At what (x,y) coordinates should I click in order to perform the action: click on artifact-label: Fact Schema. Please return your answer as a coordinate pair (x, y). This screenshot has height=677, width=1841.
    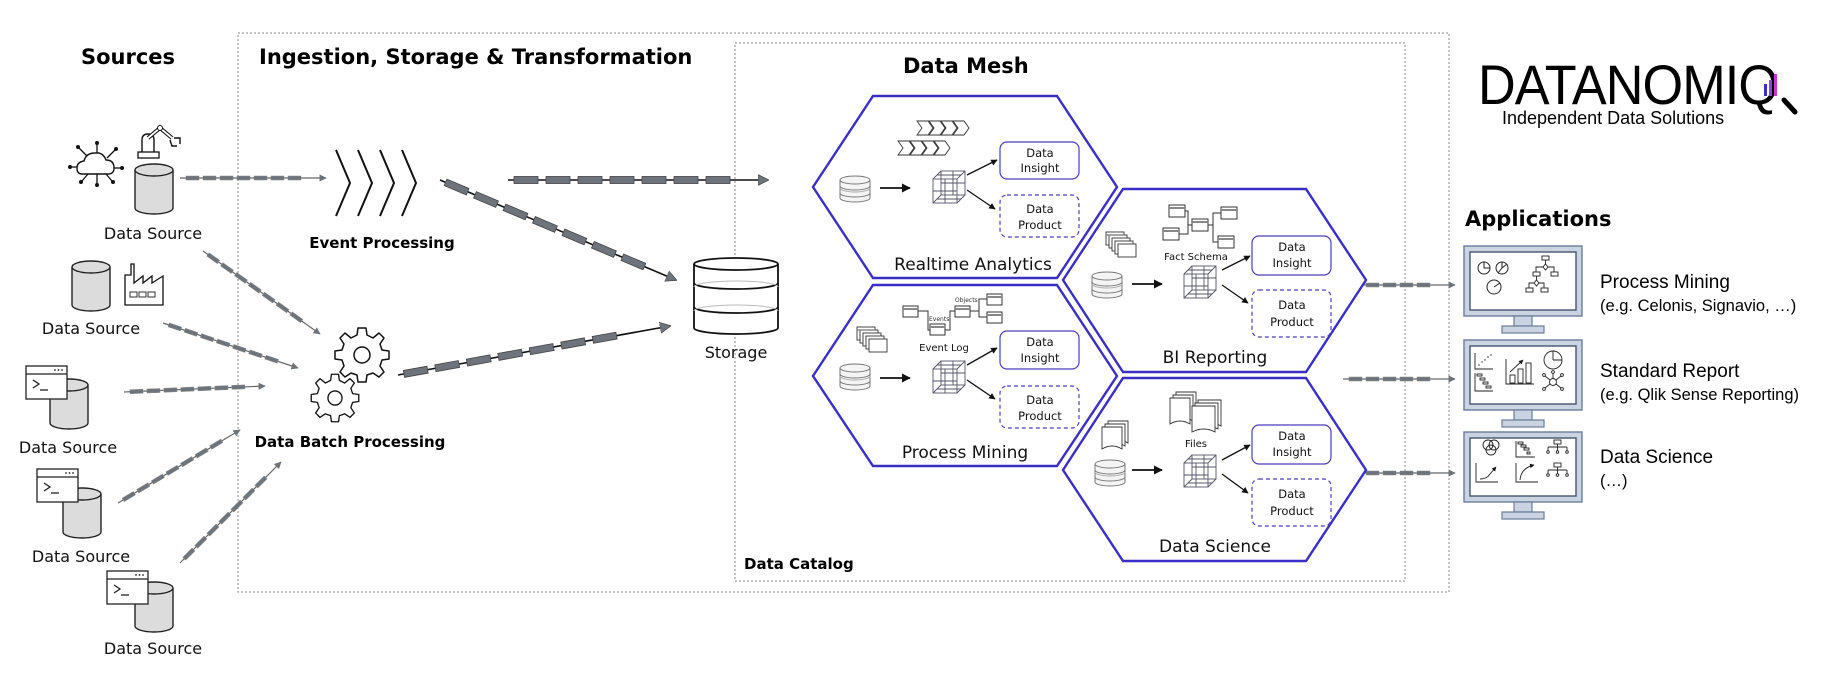
    Looking at the image, I should click on (1196, 257).